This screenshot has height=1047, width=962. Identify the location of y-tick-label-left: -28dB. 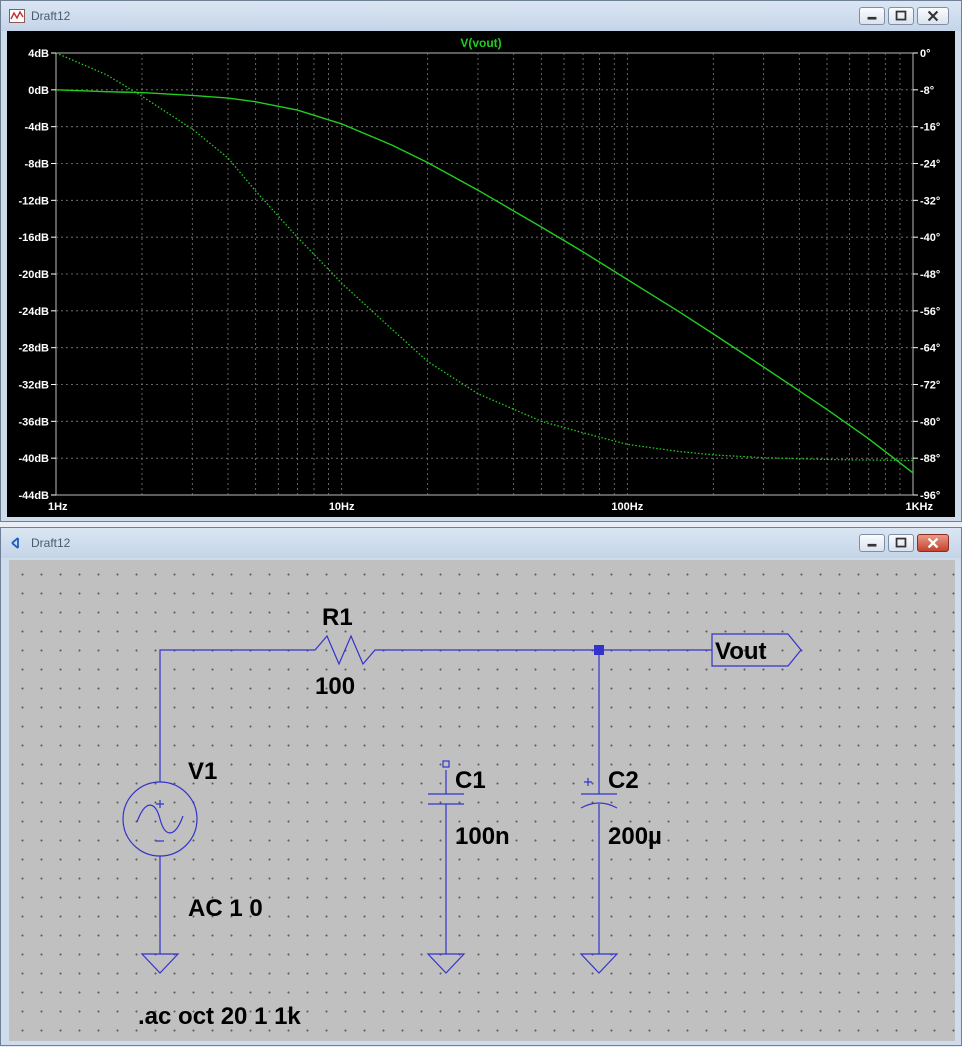
(33, 349).